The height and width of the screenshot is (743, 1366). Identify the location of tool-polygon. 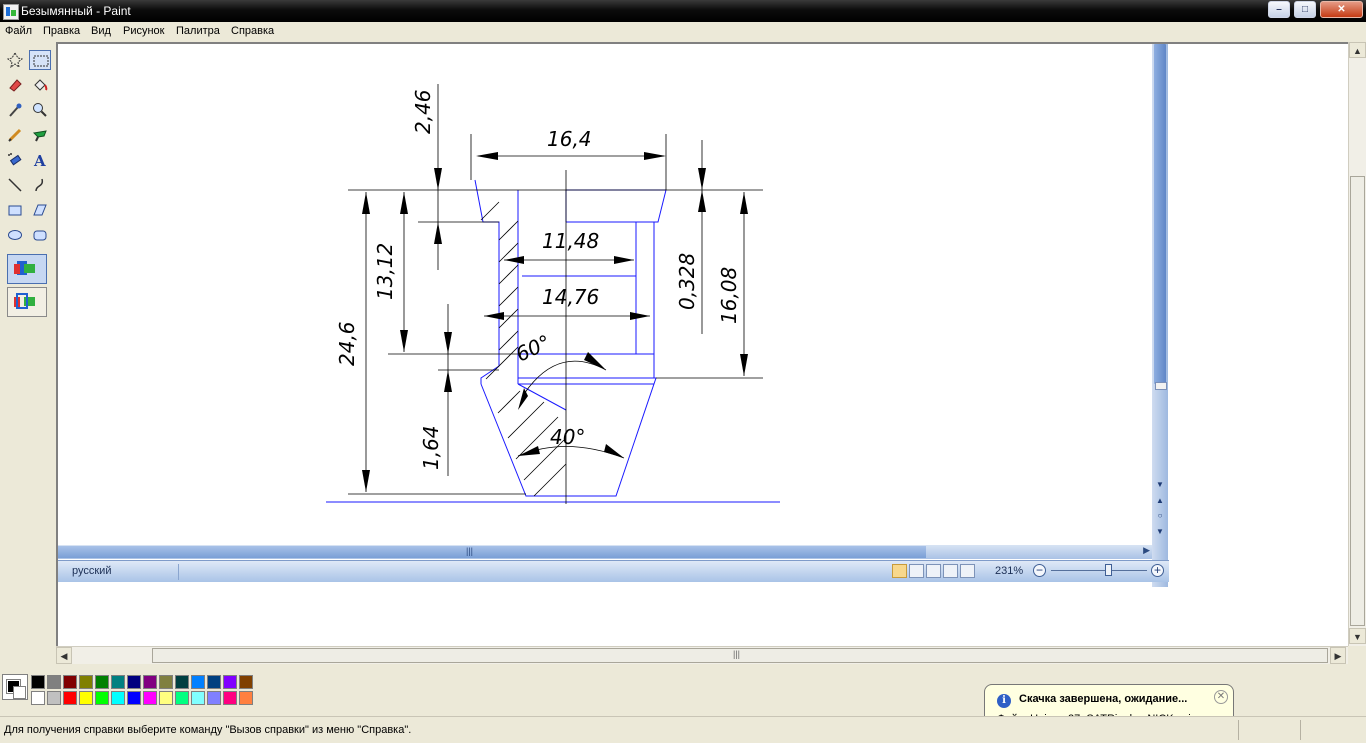
(40, 210).